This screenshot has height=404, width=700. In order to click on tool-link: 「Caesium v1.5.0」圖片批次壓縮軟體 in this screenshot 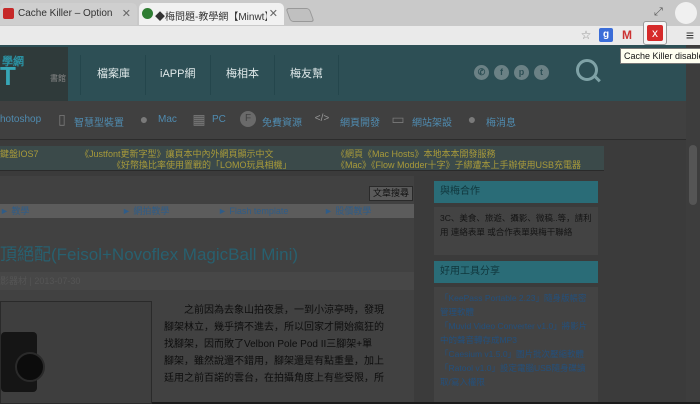, I will do `click(516, 354)`.